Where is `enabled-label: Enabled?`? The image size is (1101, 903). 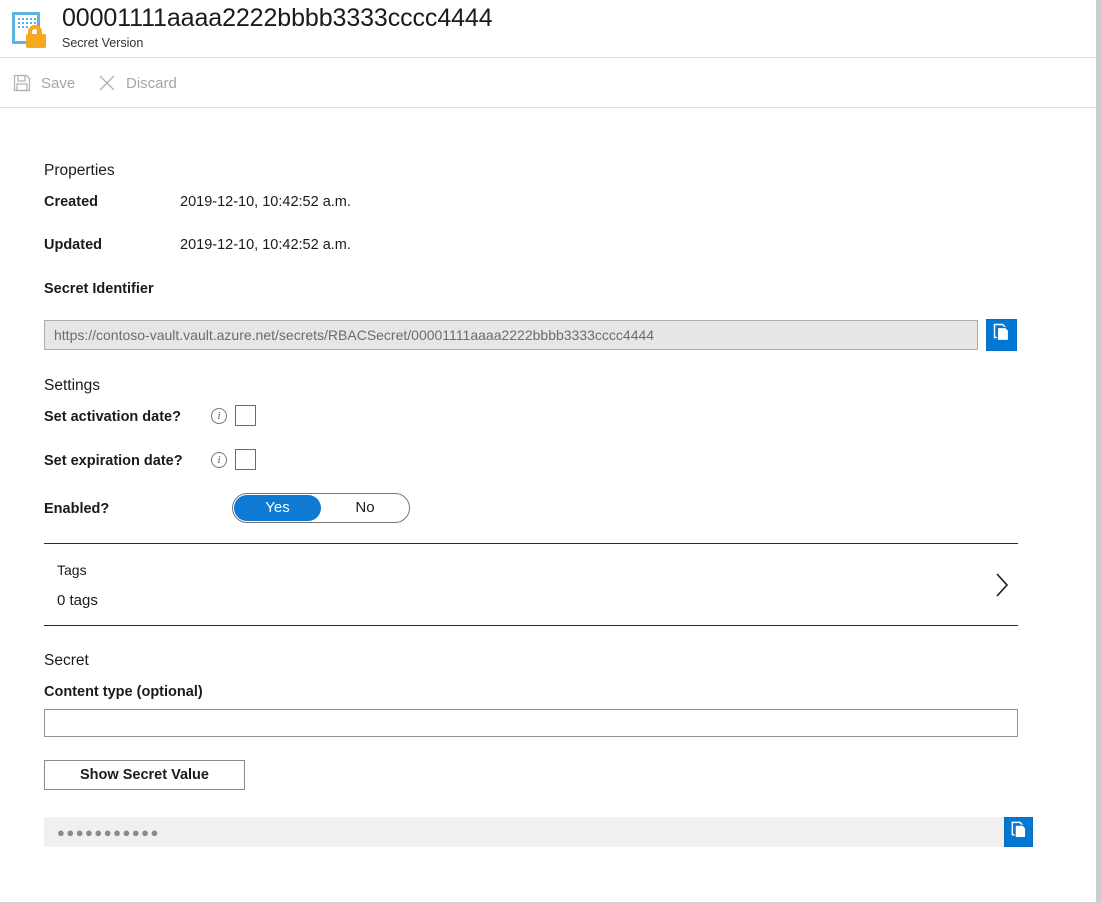 enabled-label: Enabled? is located at coordinates (77, 509).